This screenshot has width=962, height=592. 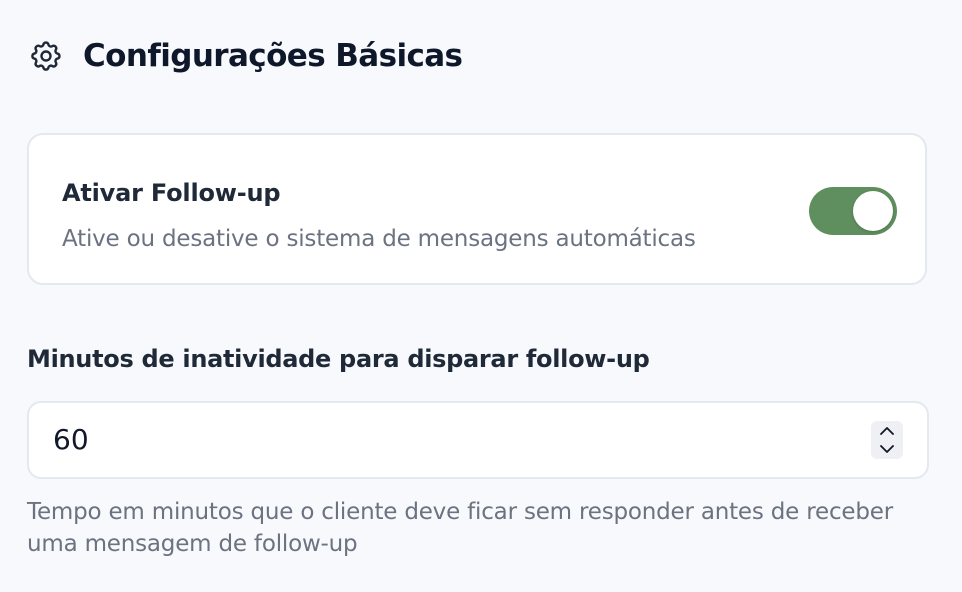 I want to click on chevron-up-icon, so click(x=887, y=431).